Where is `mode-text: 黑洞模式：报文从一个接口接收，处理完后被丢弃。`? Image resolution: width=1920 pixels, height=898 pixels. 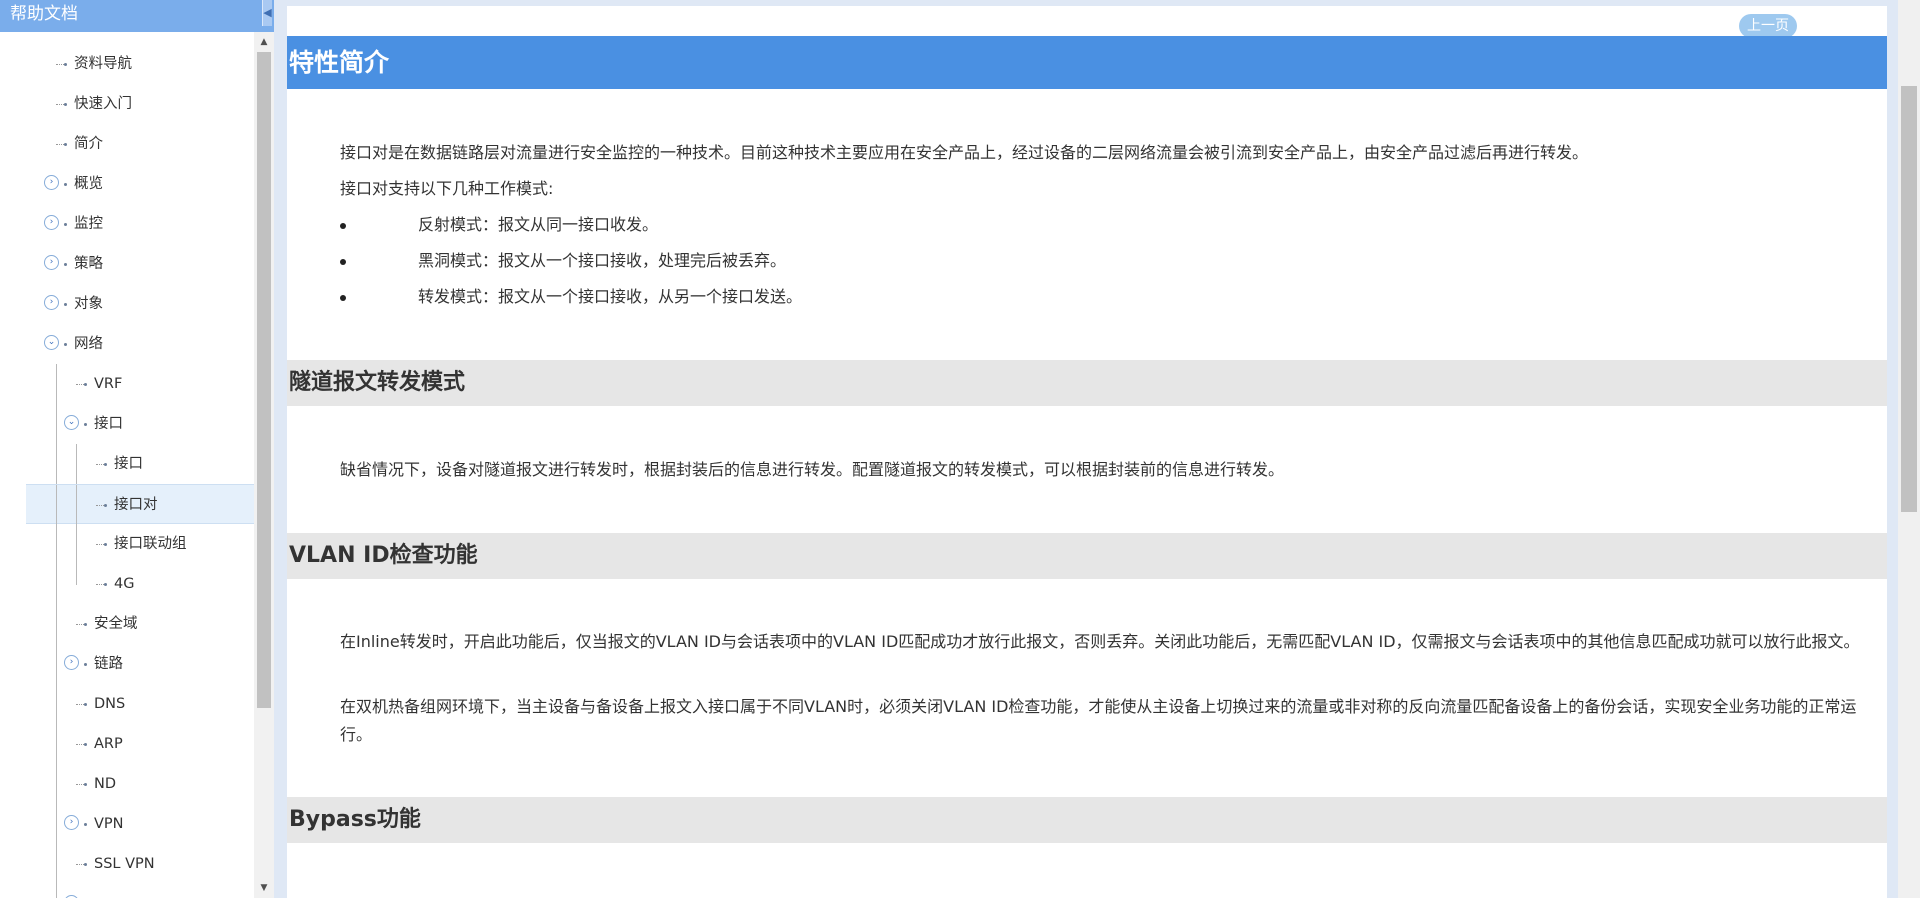 mode-text: 黑洞模式：报文从一个接口接收，处理完后被丢弃。 is located at coordinates (602, 260).